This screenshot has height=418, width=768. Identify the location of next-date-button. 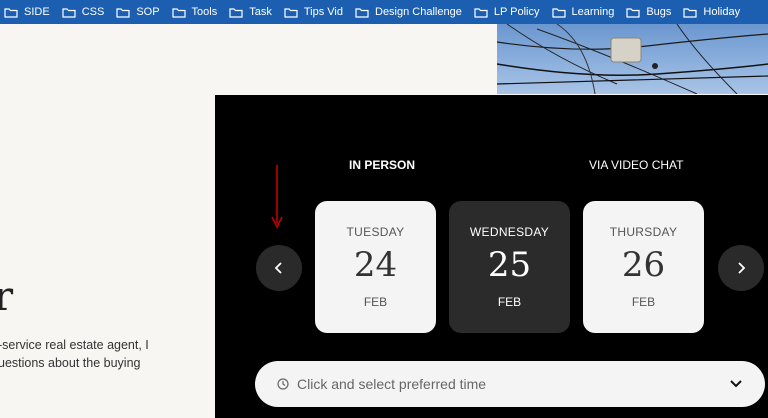
(741, 268).